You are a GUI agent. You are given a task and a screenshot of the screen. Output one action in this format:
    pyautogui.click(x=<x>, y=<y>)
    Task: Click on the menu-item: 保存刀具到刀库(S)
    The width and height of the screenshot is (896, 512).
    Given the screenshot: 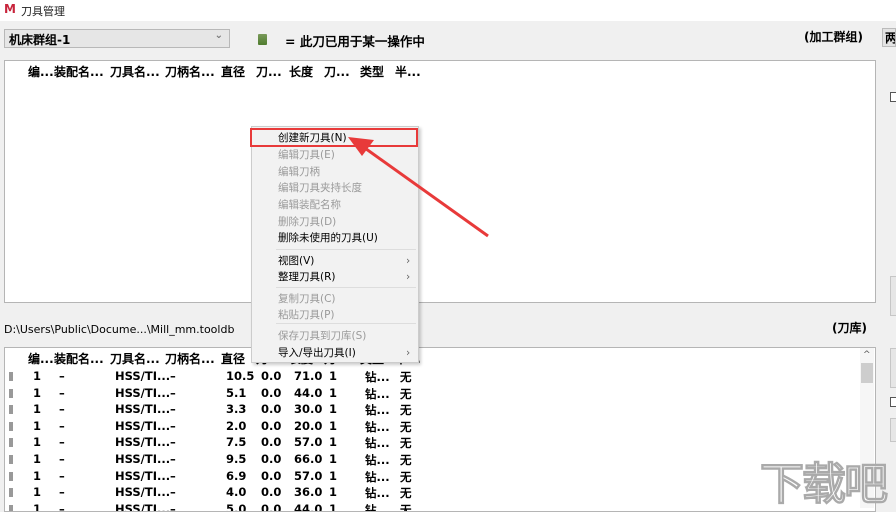 What is the action you would take?
    pyautogui.click(x=322, y=336)
    